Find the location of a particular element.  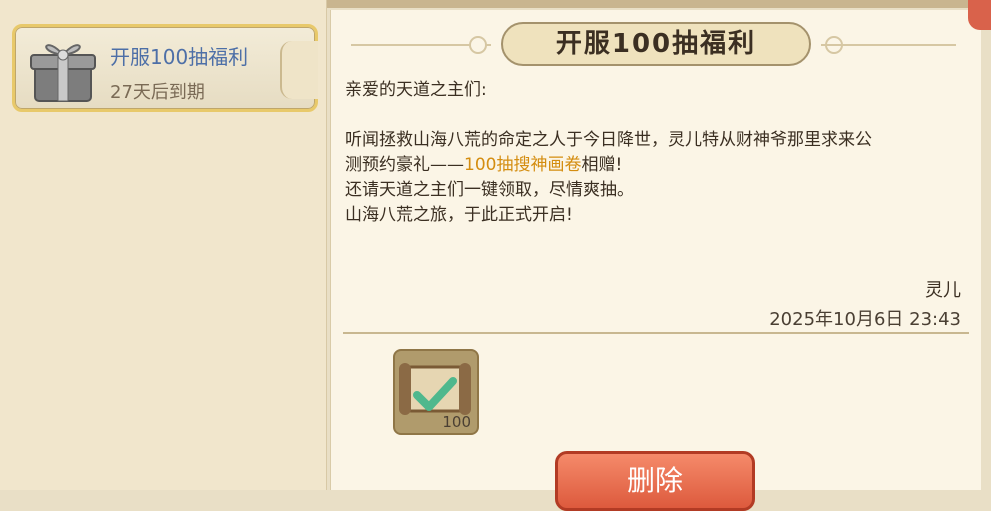

attachment-divider is located at coordinates (656, 333).